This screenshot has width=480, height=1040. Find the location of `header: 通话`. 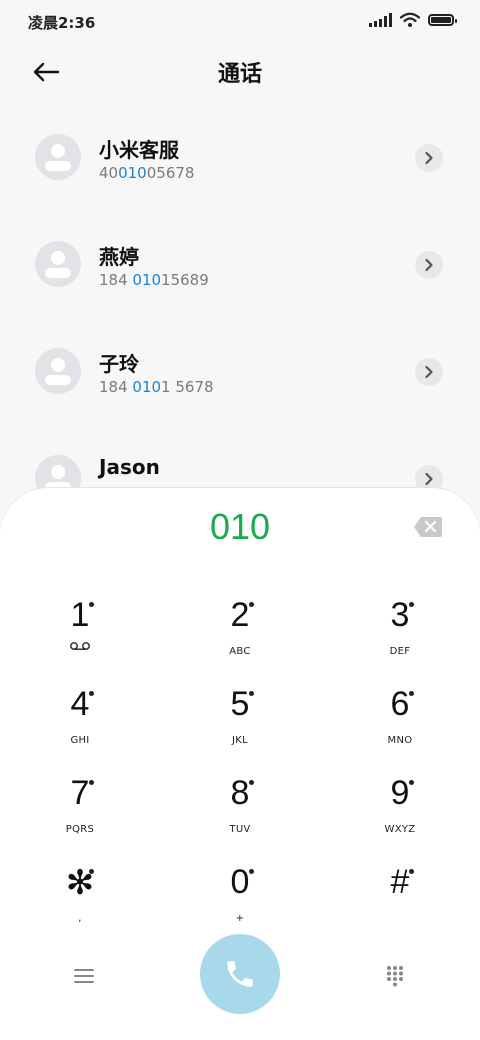

header: 通话 is located at coordinates (240, 72).